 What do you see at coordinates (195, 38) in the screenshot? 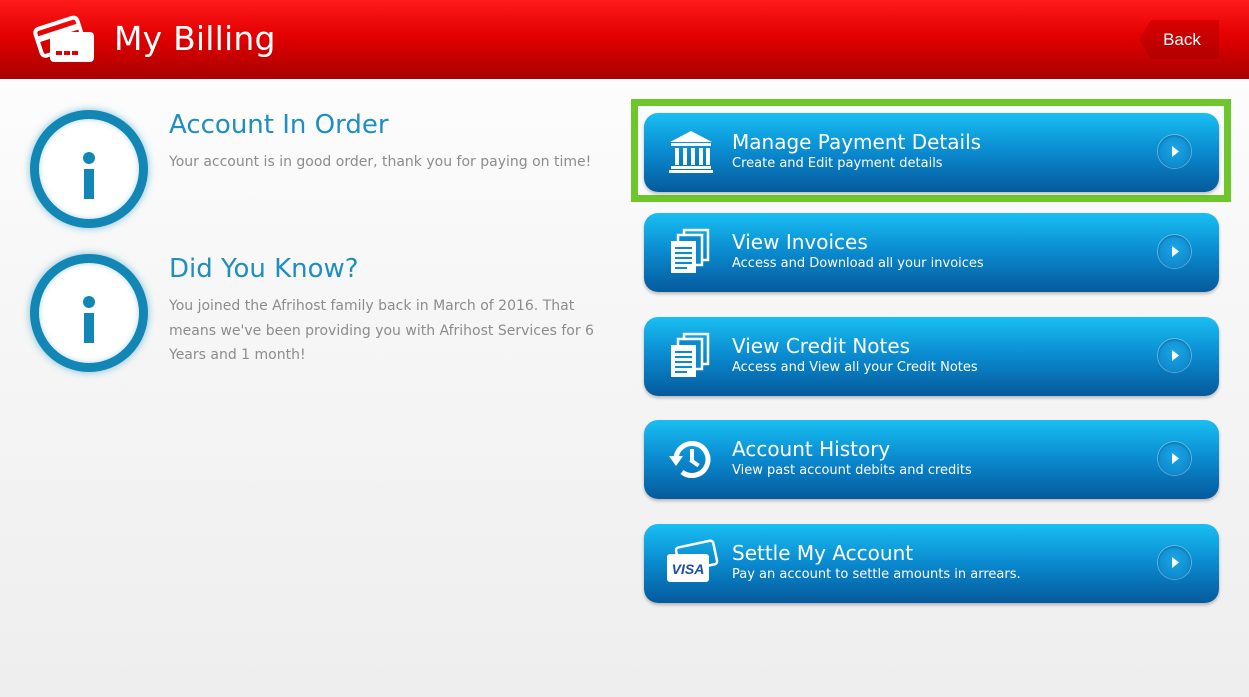
I see `page-title: My Billing` at bounding box center [195, 38].